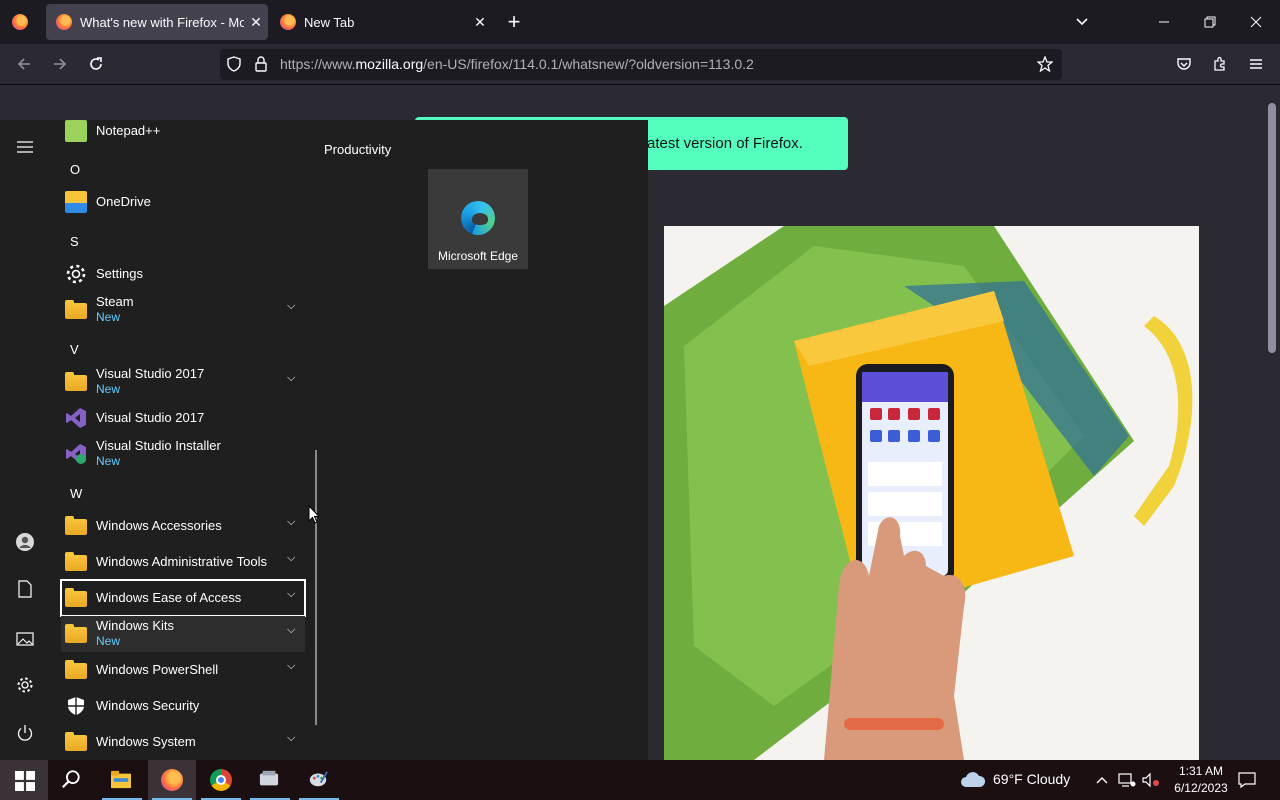  I want to click on minimize-icon, so click(1164, 22).